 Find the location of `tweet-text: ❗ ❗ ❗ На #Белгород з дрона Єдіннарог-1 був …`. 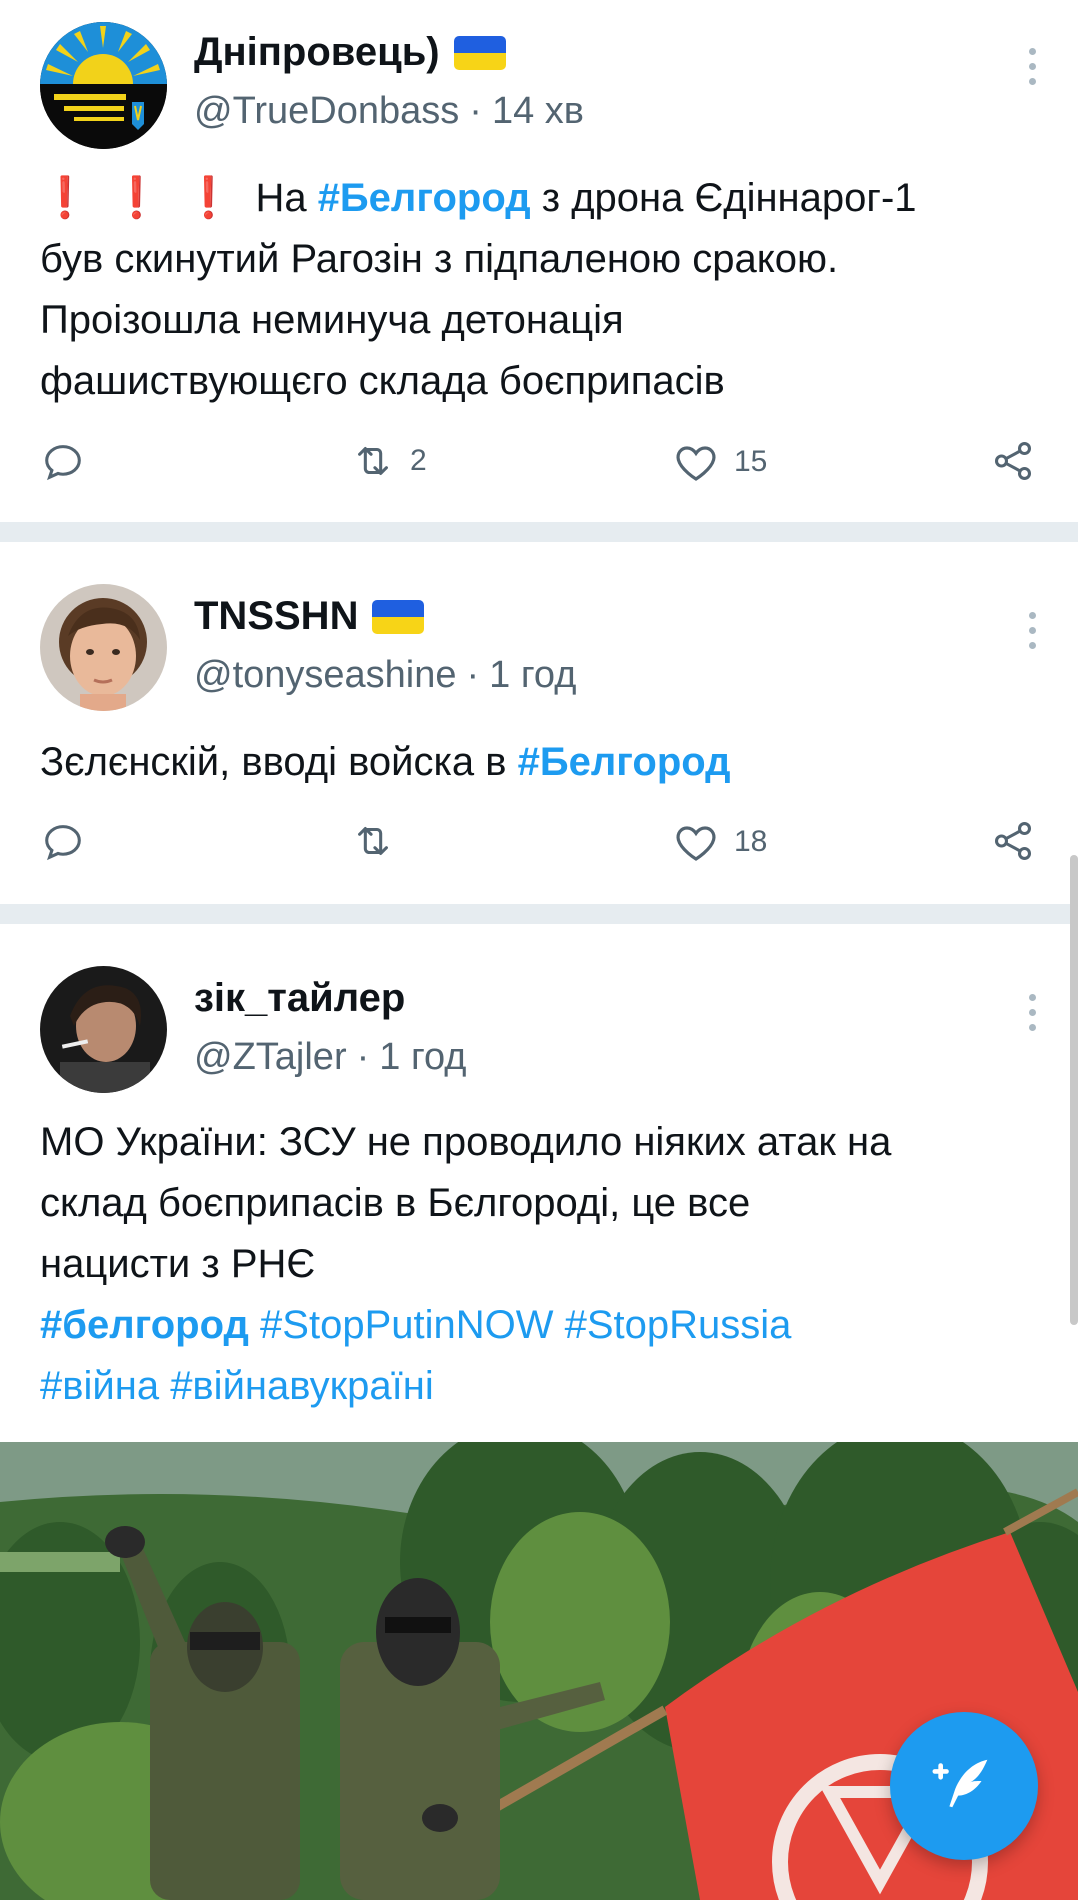

tweet-text: ❗ ❗ ❗ На #Белгород з дрона Єдіннарог-1 був … is located at coordinates (544, 290).